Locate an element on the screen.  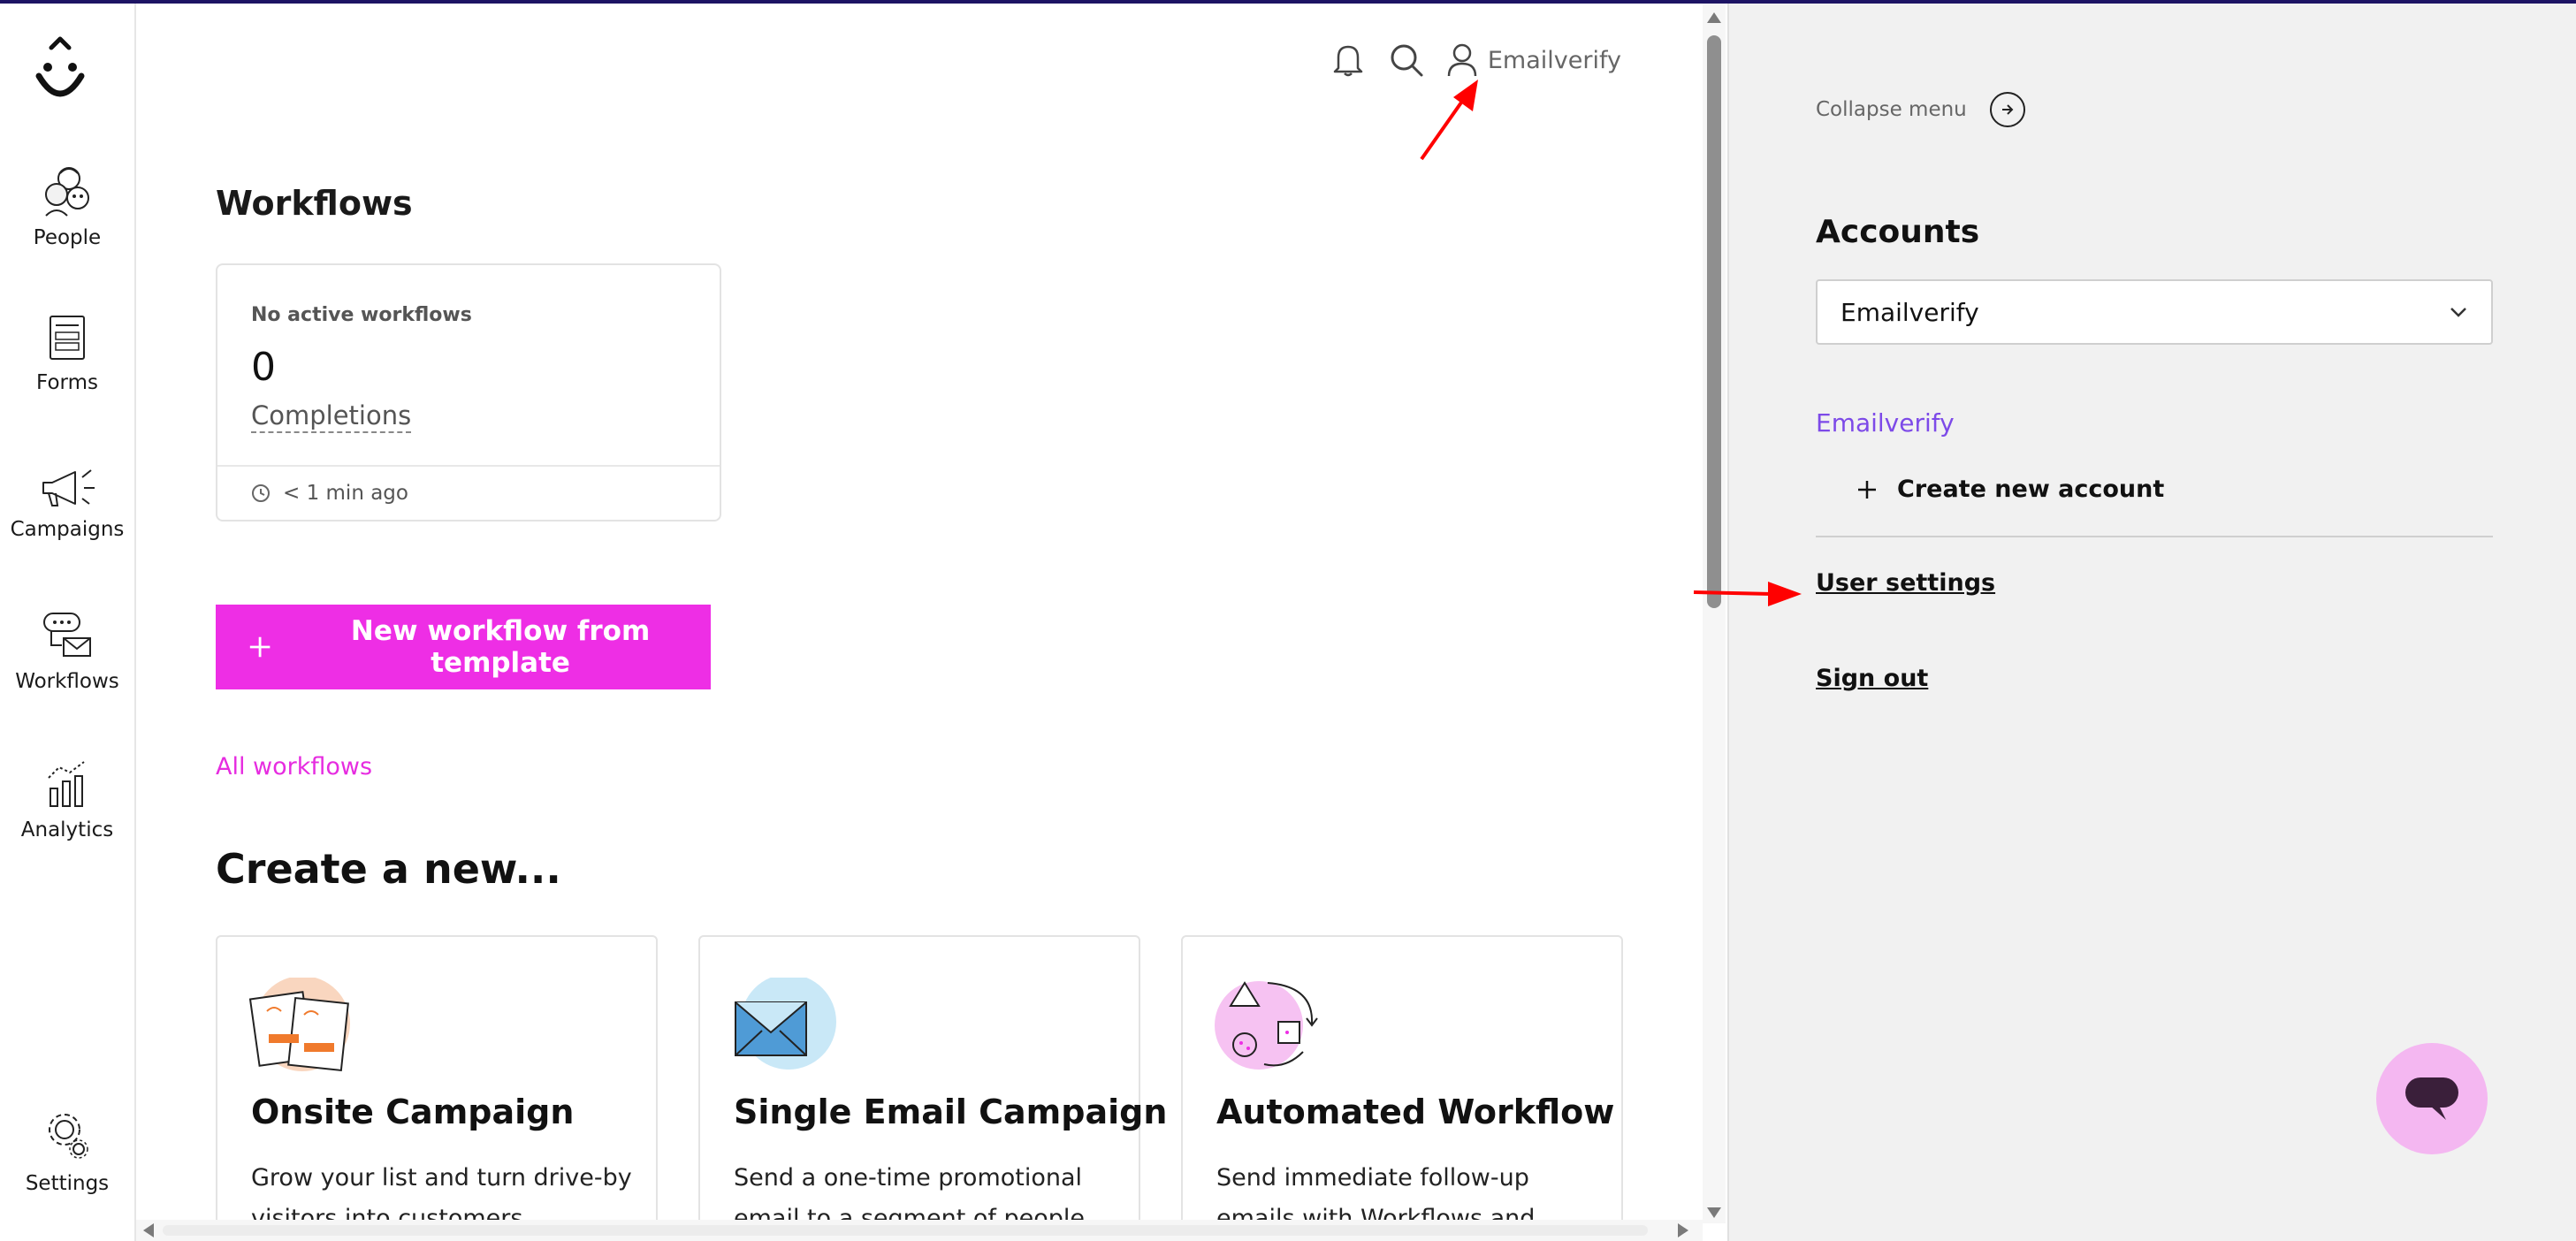
account-select: Emailverify is located at coordinates (2154, 312).